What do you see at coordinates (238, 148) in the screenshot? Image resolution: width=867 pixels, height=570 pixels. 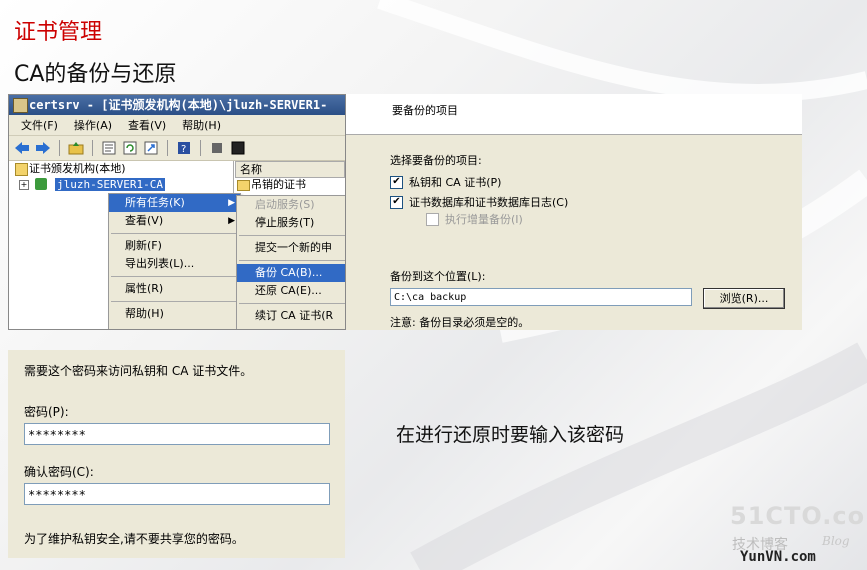 I see `stop-square-icon` at bounding box center [238, 148].